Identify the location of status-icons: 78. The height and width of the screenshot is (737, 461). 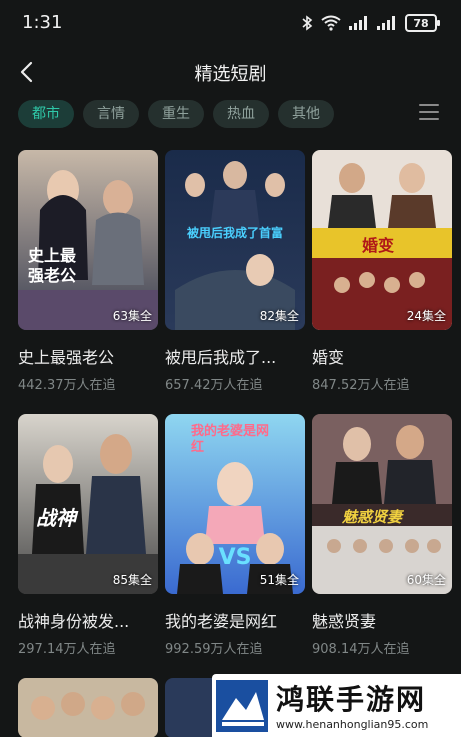
(370, 23).